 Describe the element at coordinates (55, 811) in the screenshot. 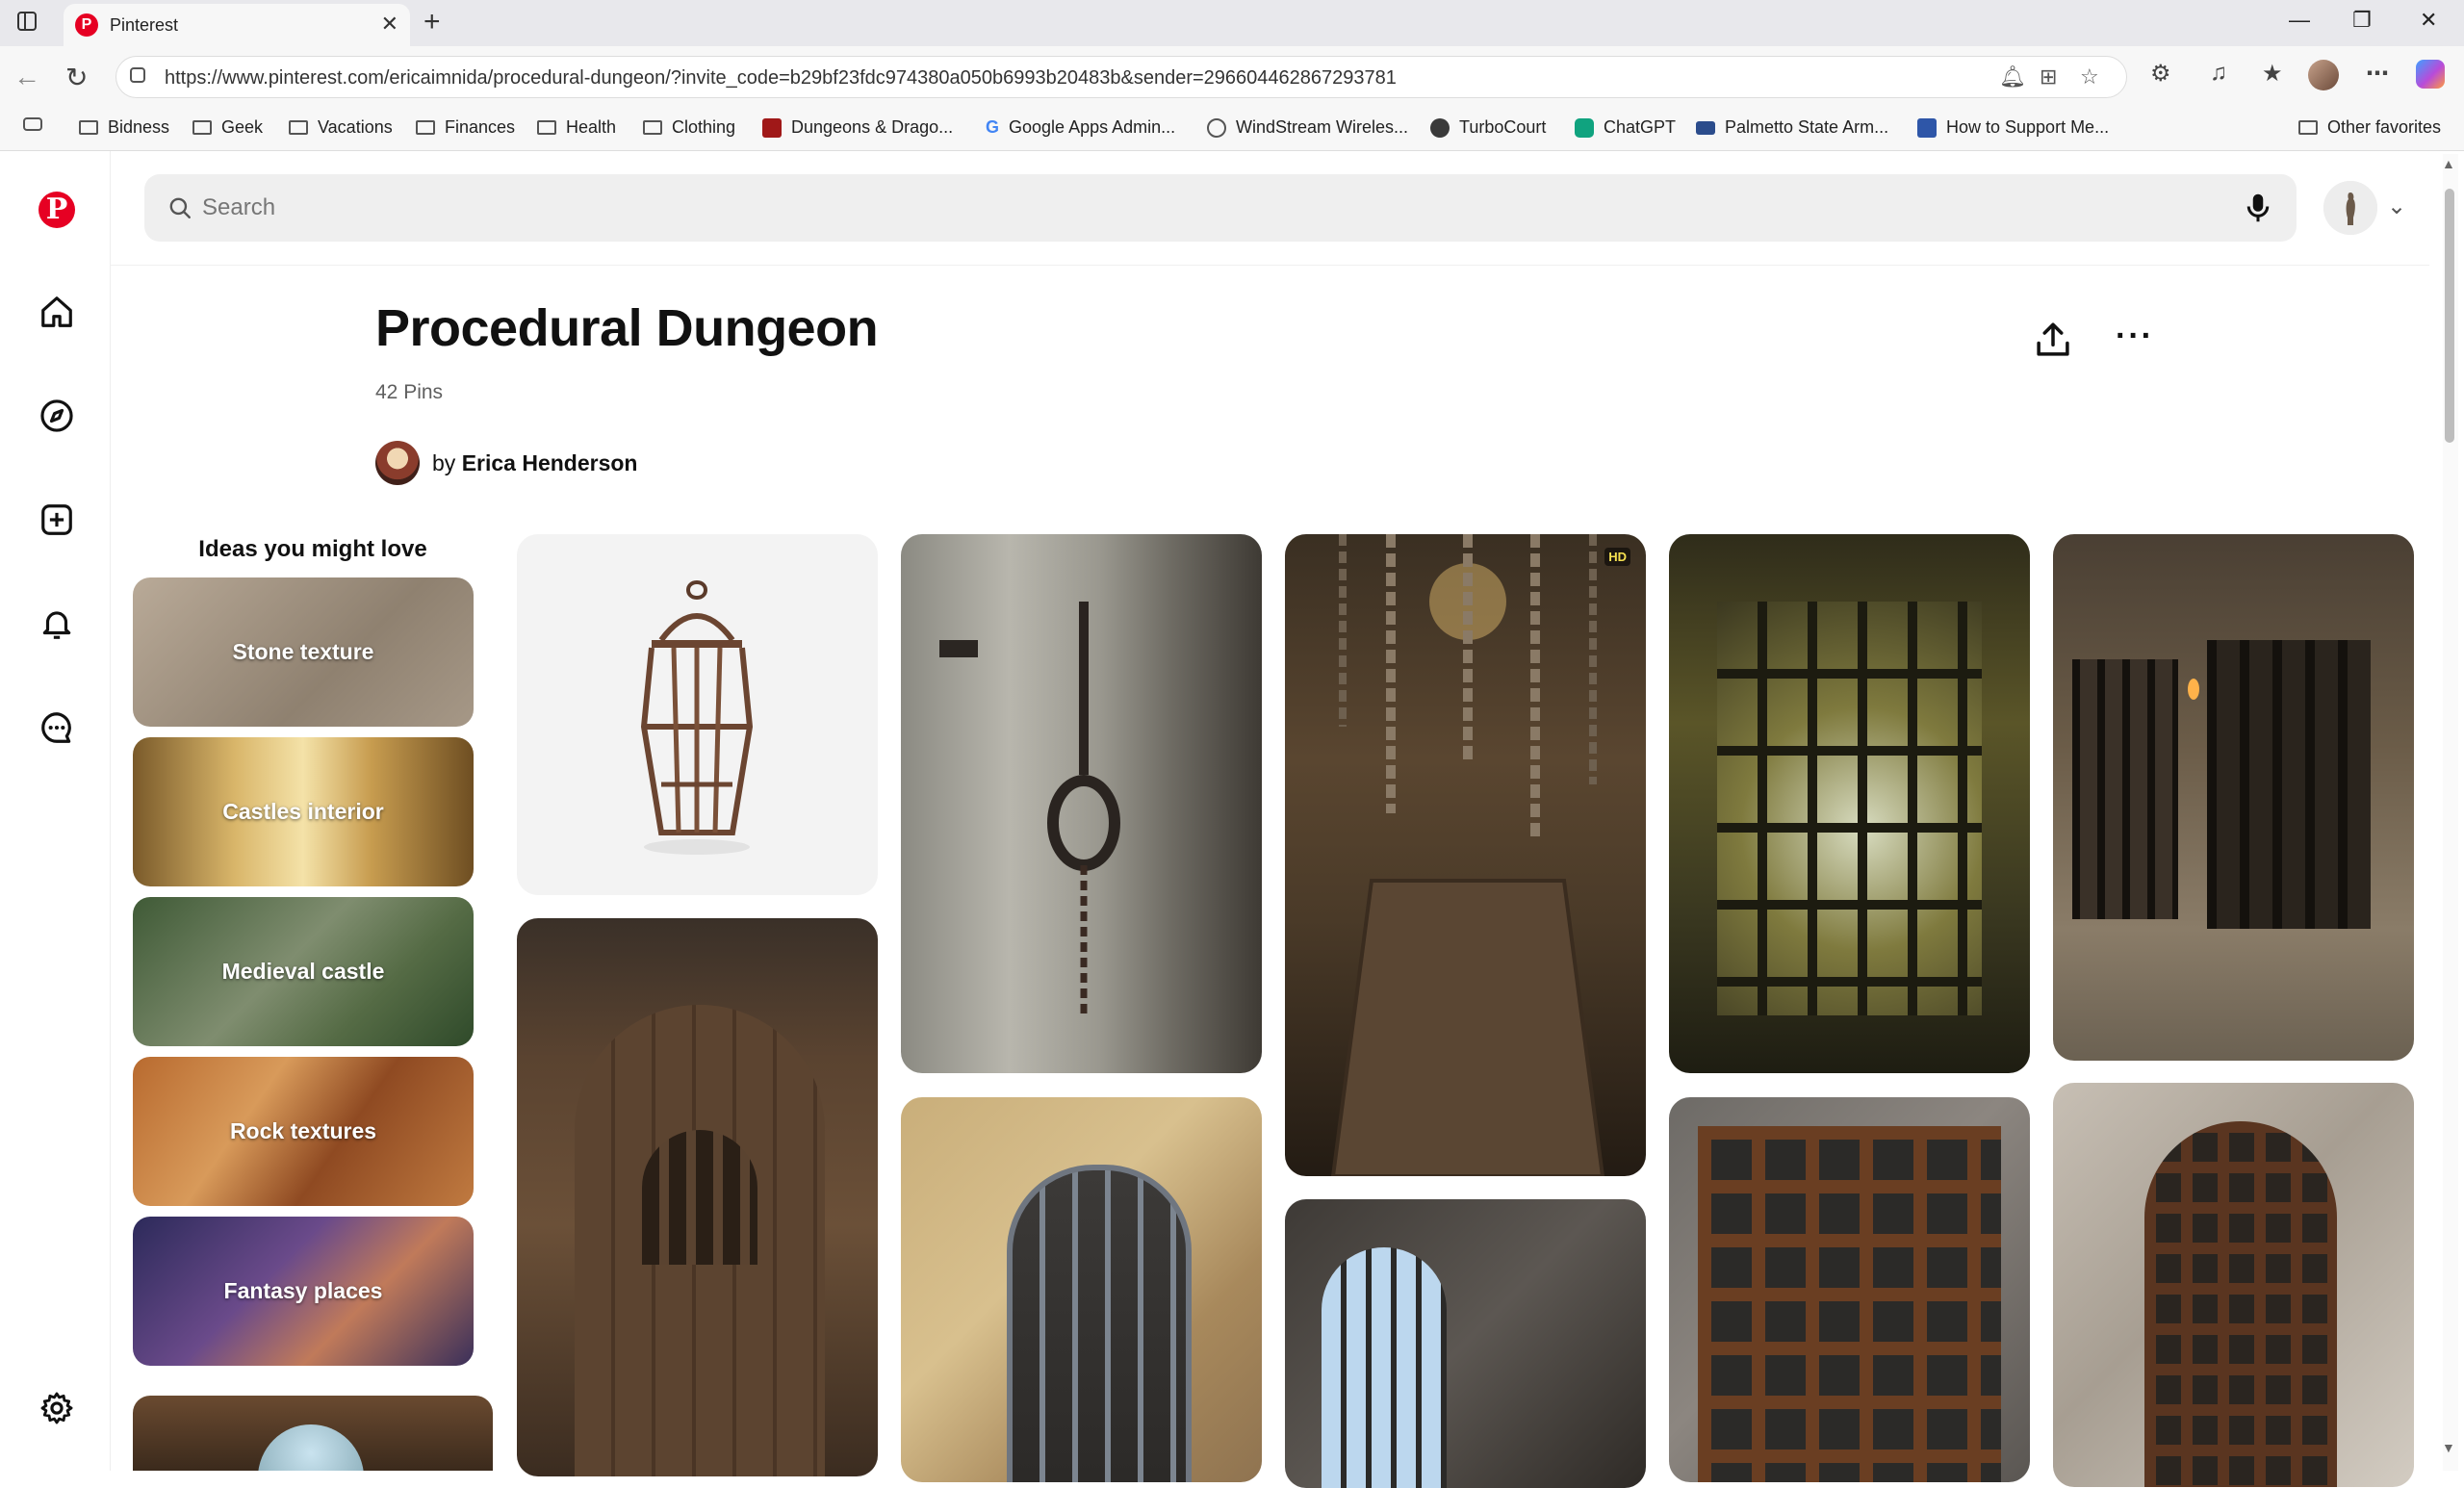

I see `pinterest-sidebar: P` at that location.